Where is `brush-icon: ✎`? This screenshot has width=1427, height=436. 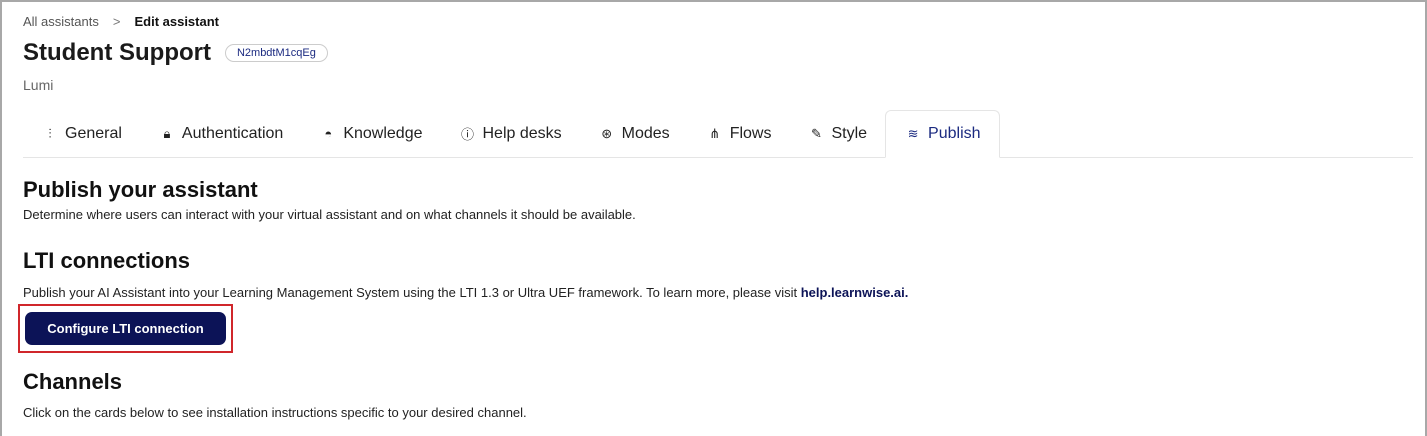
brush-icon: ✎ is located at coordinates (816, 133).